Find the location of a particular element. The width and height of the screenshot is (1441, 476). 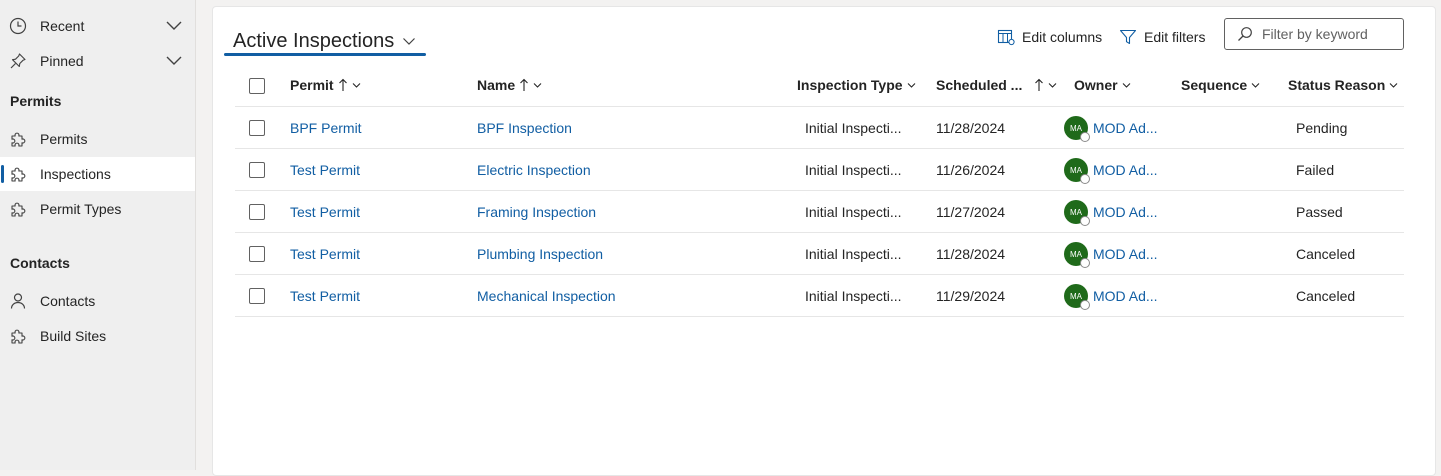

edit-columns-icon is located at coordinates (1006, 37).